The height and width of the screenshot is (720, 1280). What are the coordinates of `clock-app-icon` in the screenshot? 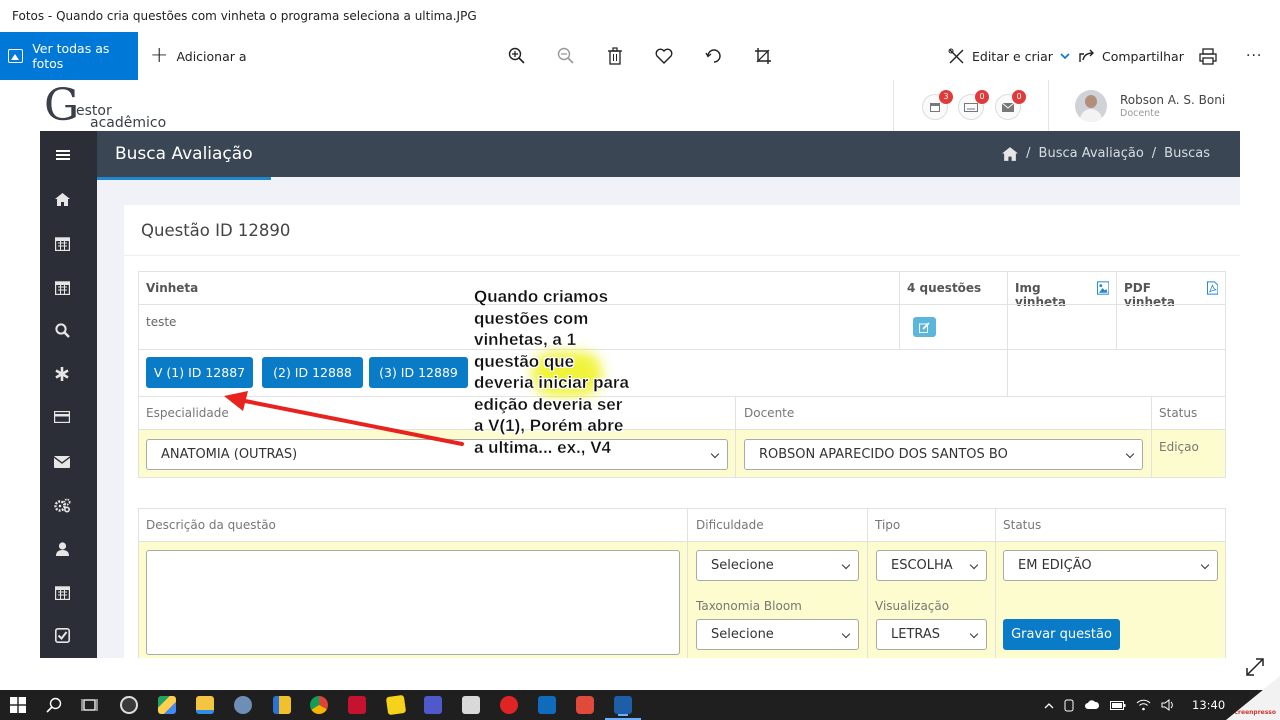 It's located at (129, 705).